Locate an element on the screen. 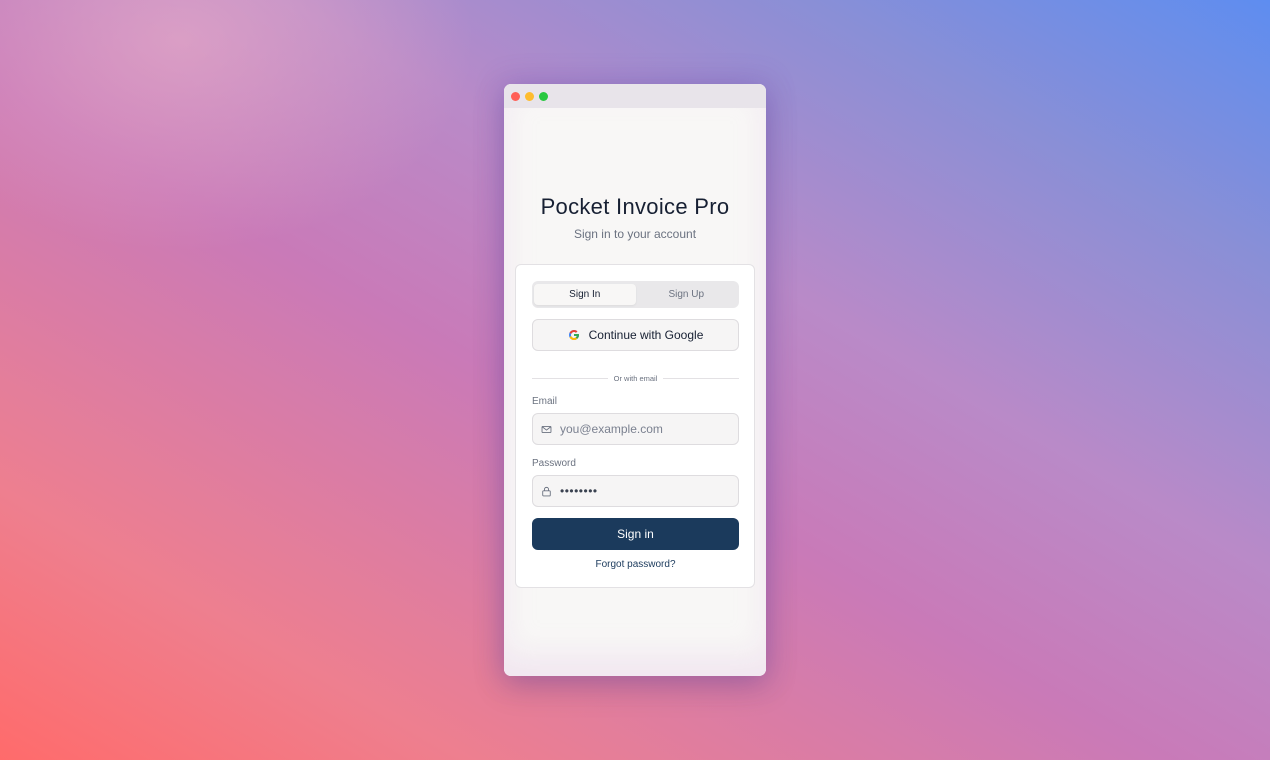 This screenshot has width=1270, height=760. password-field is located at coordinates (635, 491).